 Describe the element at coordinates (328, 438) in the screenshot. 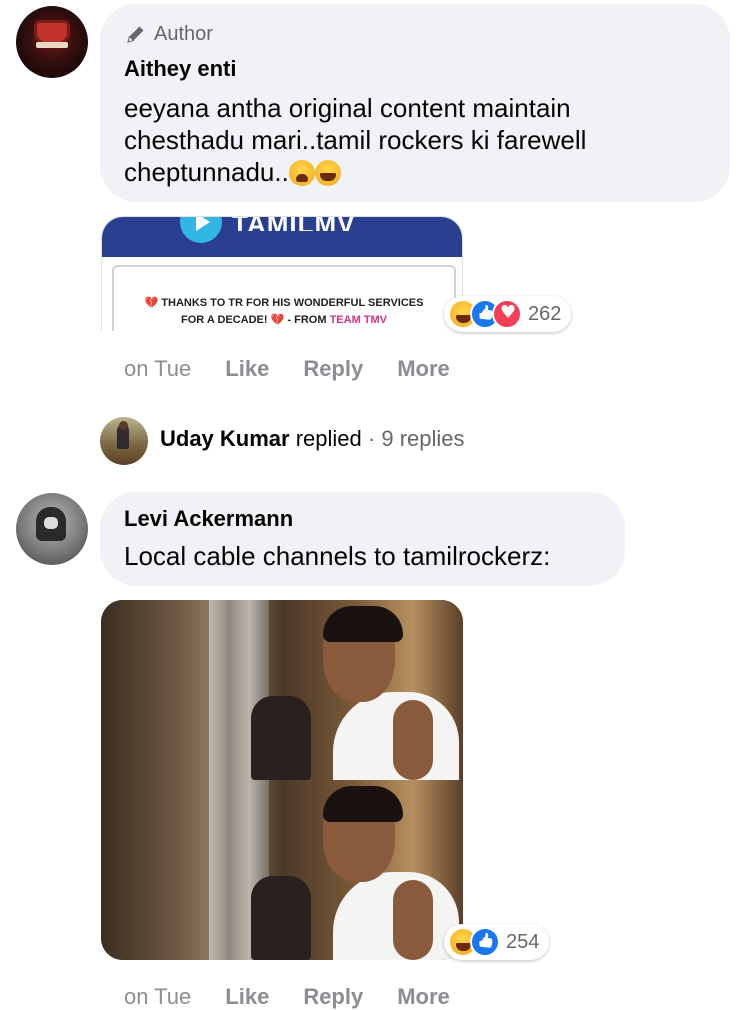

I see `replied-verb: replied` at that location.